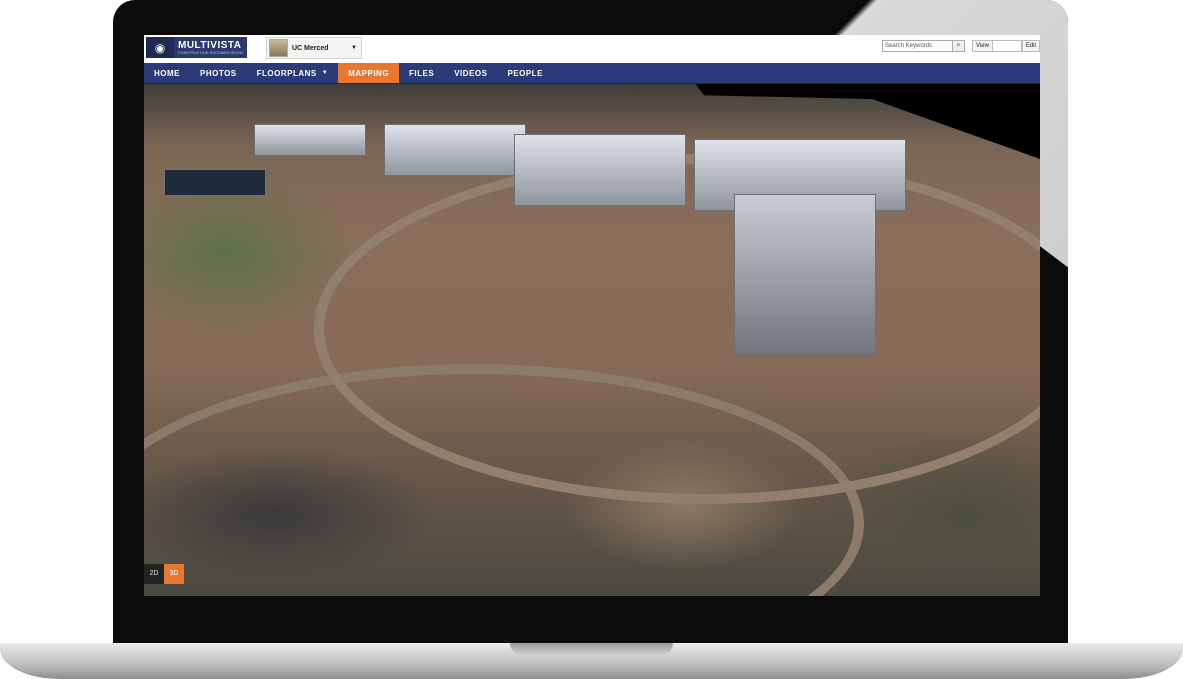  What do you see at coordinates (591, 649) in the screenshot?
I see `laptop-notch` at bounding box center [591, 649].